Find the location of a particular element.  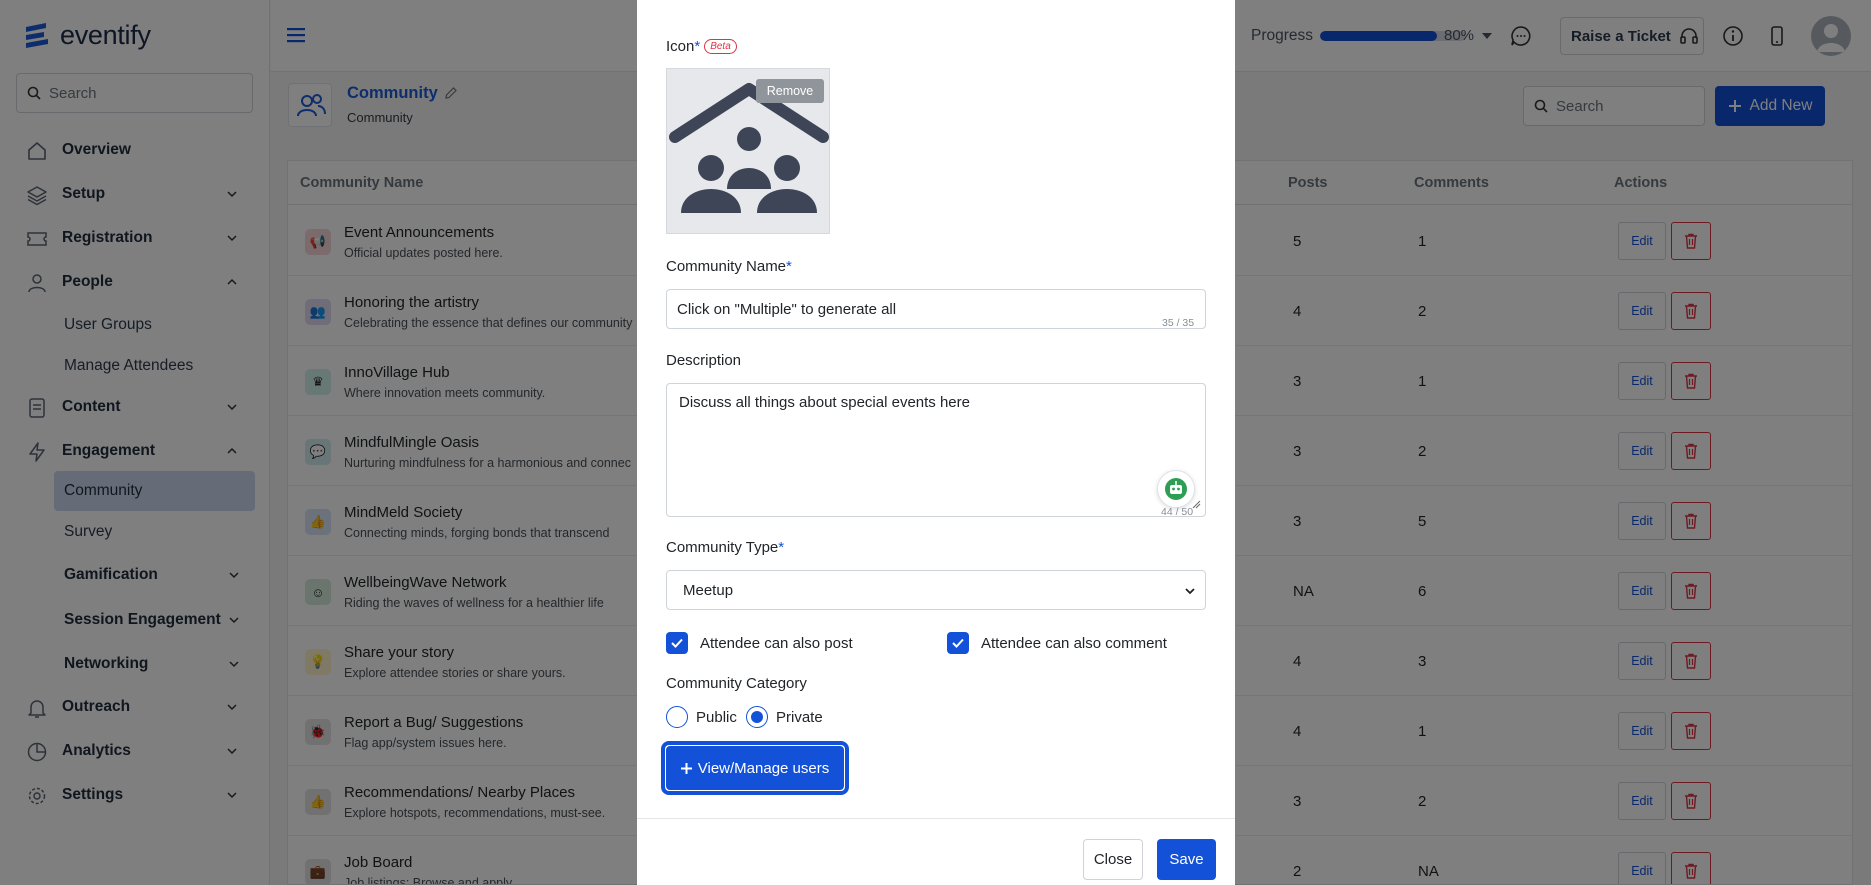

category-public-label: Public is located at coordinates (716, 717).